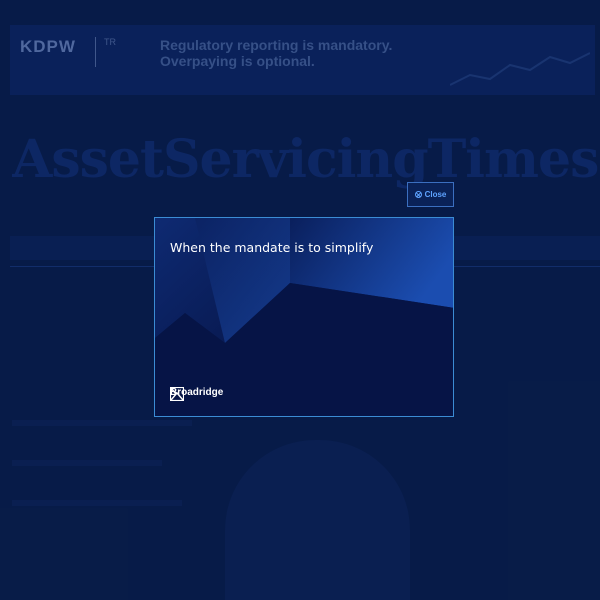  I want to click on broadridge-brand: Broadridge, so click(196, 394).